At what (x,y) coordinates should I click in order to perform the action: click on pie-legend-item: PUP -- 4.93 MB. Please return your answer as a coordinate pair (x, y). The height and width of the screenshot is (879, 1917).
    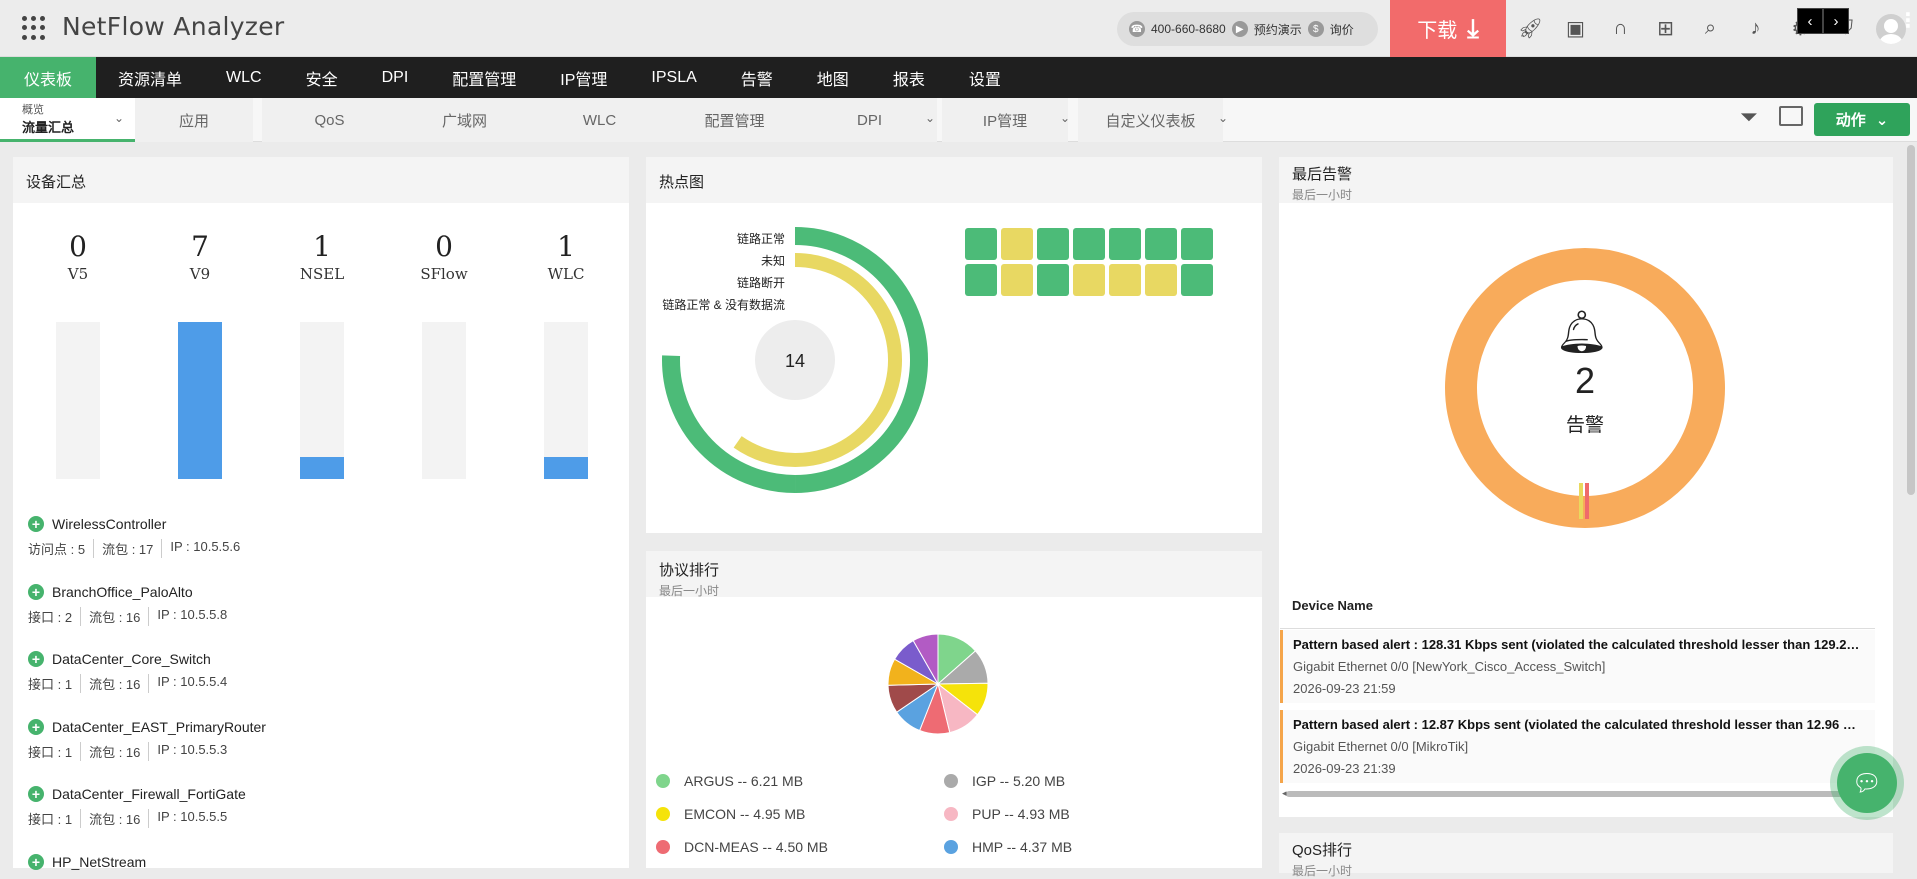
    Looking at the image, I should click on (1007, 814).